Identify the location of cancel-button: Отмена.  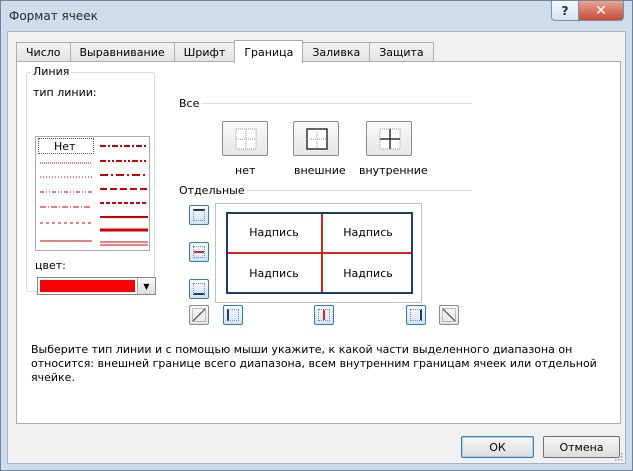
(581, 447).